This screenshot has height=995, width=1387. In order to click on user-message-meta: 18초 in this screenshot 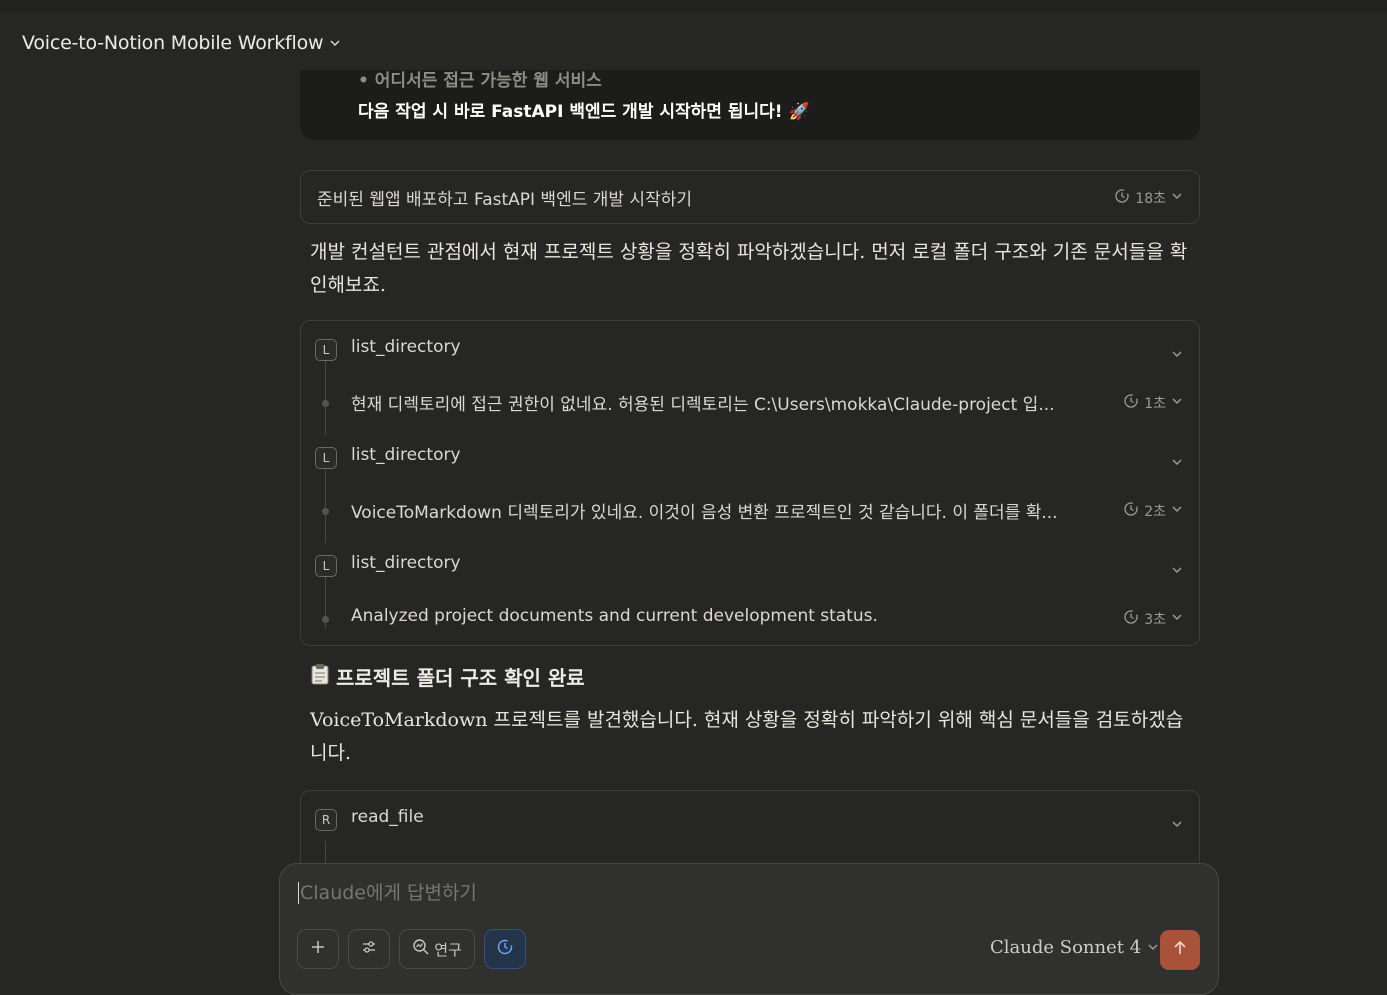, I will do `click(1148, 198)`.